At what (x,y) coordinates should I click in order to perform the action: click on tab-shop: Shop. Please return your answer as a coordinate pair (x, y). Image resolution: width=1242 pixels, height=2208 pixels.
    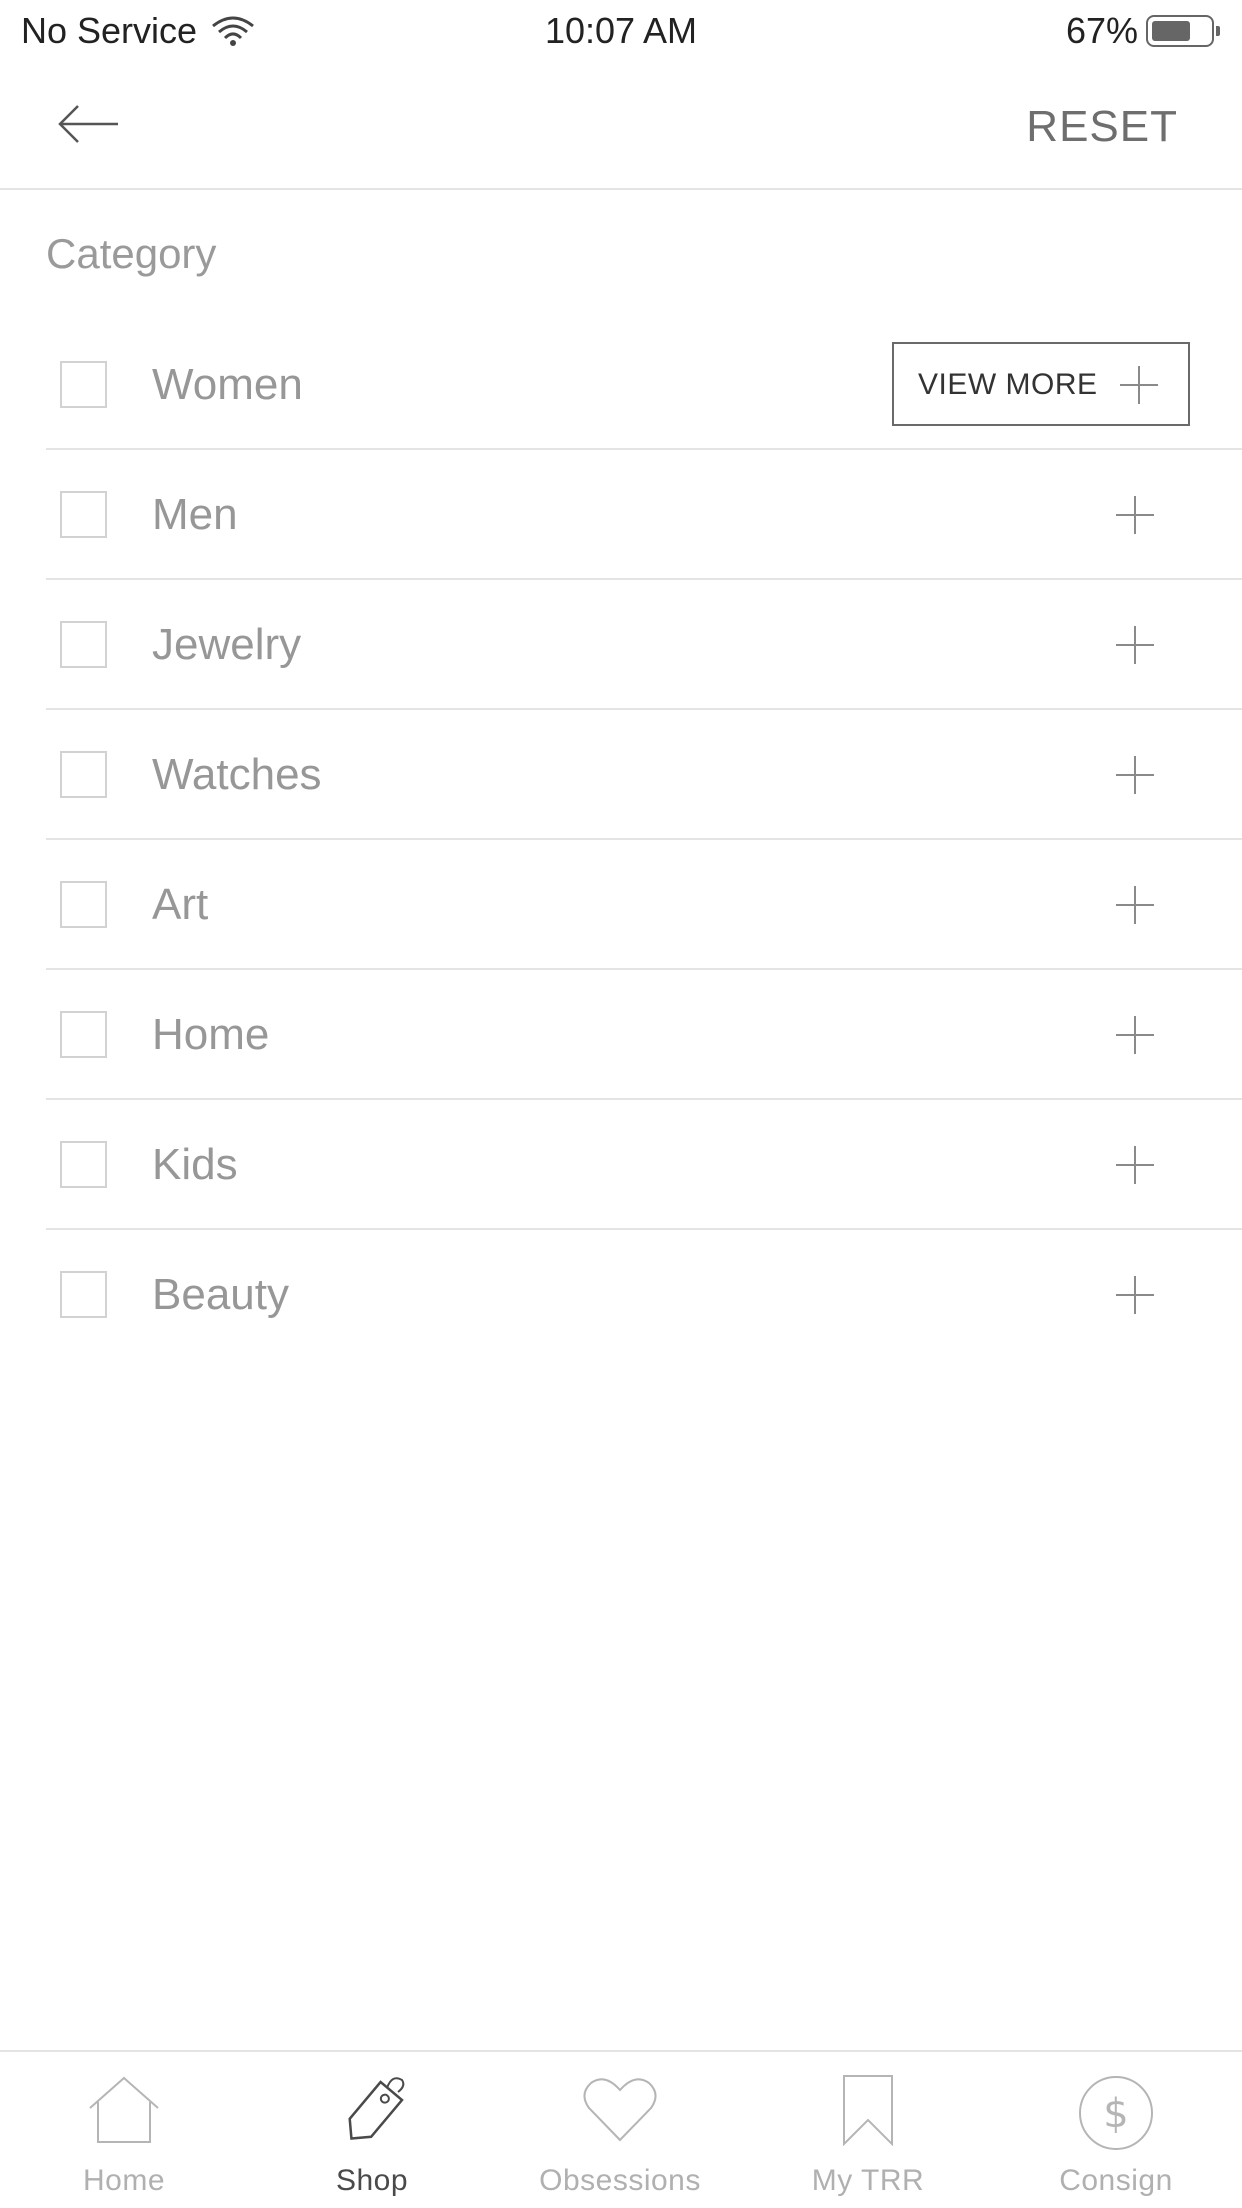
    Looking at the image, I should click on (372, 2130).